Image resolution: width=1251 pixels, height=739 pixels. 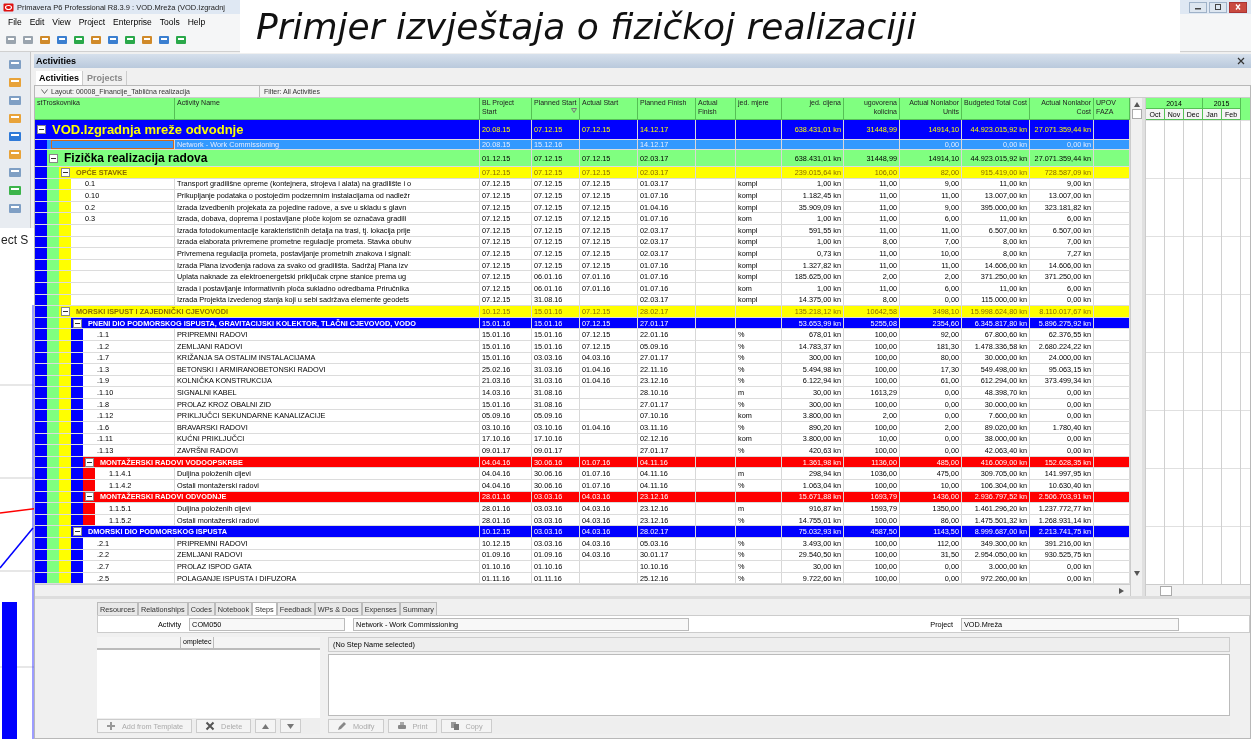 I want to click on menu-item: View, so click(x=61, y=21).